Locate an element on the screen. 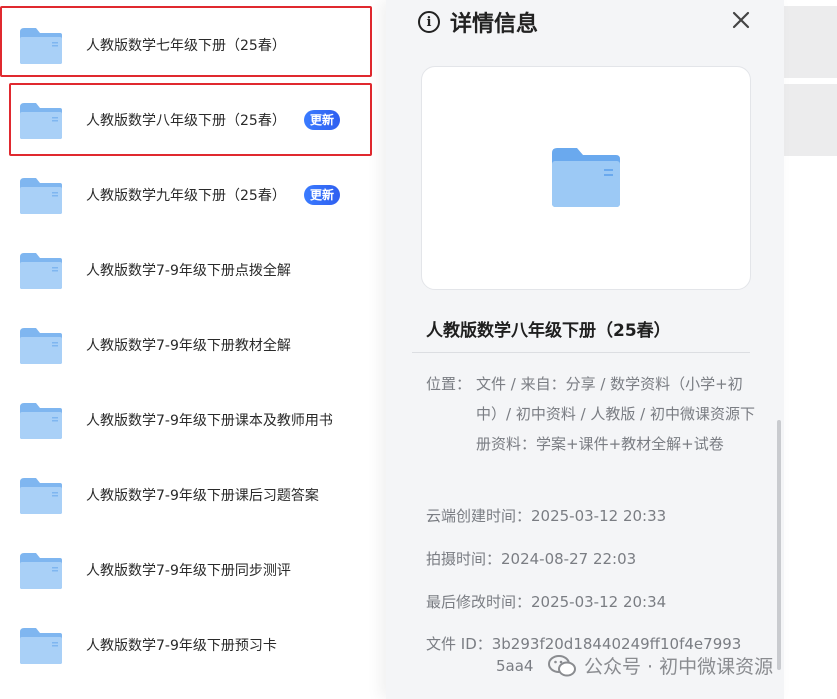 The height and width of the screenshot is (699, 837). file-name: 人教版数学7-9年级下册课本及教师用书 is located at coordinates (209, 421).